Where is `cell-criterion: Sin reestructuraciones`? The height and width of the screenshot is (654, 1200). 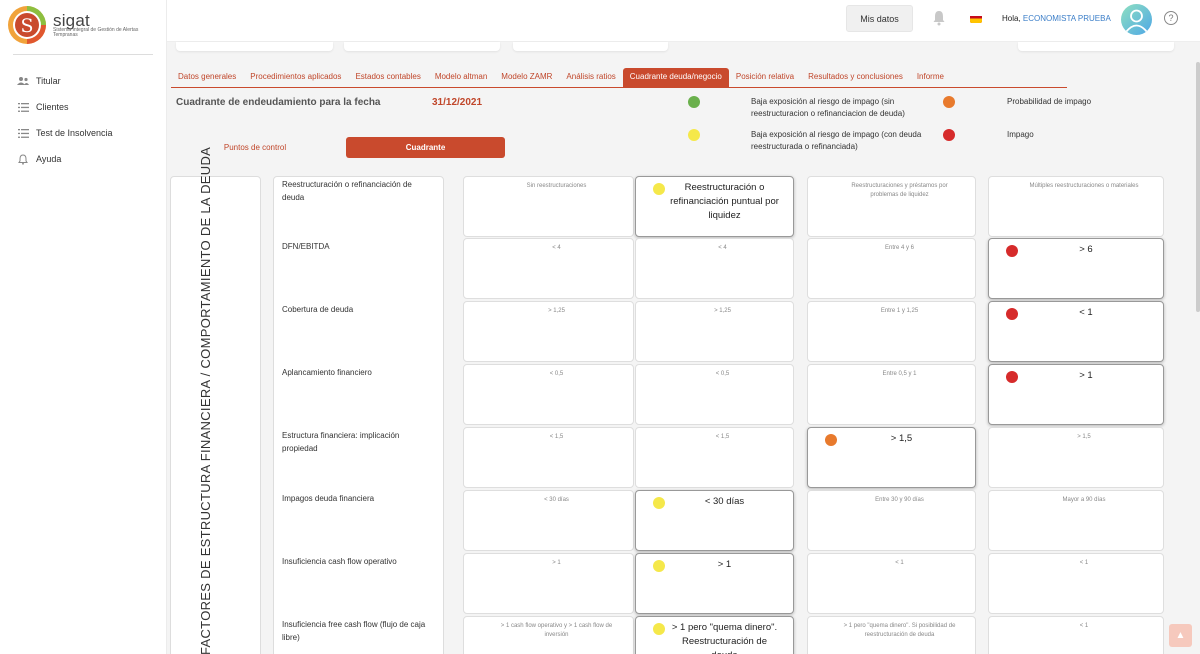 cell-criterion: Sin reestructuraciones is located at coordinates (556, 186).